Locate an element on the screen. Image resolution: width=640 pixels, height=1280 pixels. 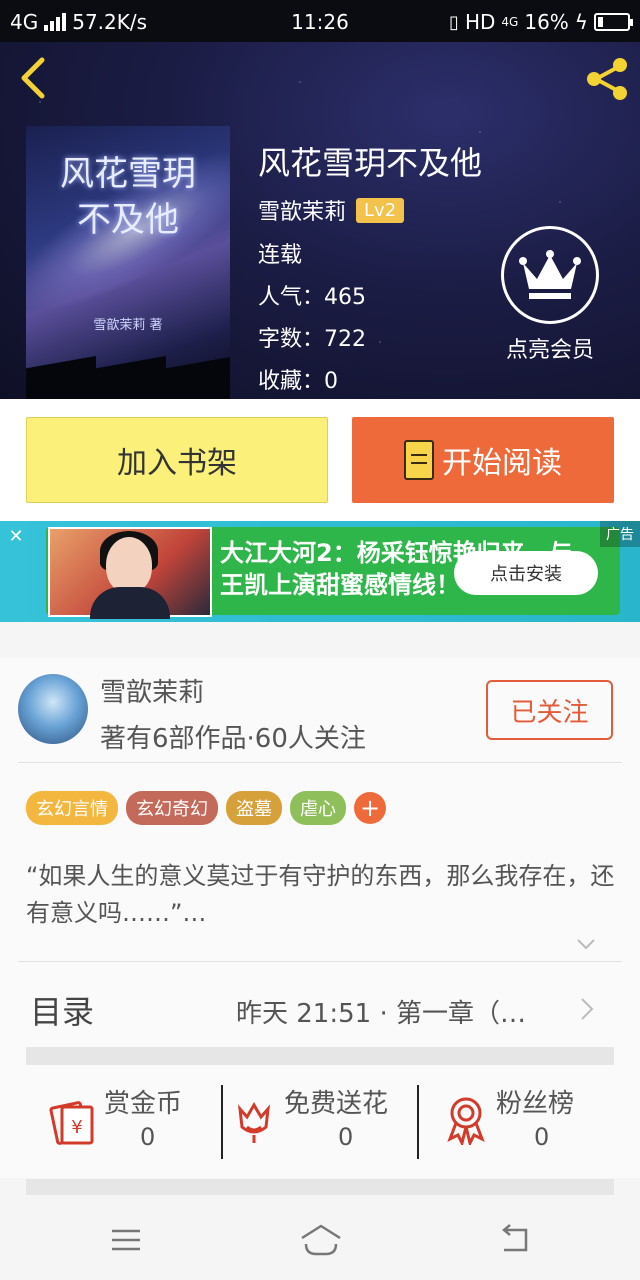
home-icon is located at coordinates (321, 1240).